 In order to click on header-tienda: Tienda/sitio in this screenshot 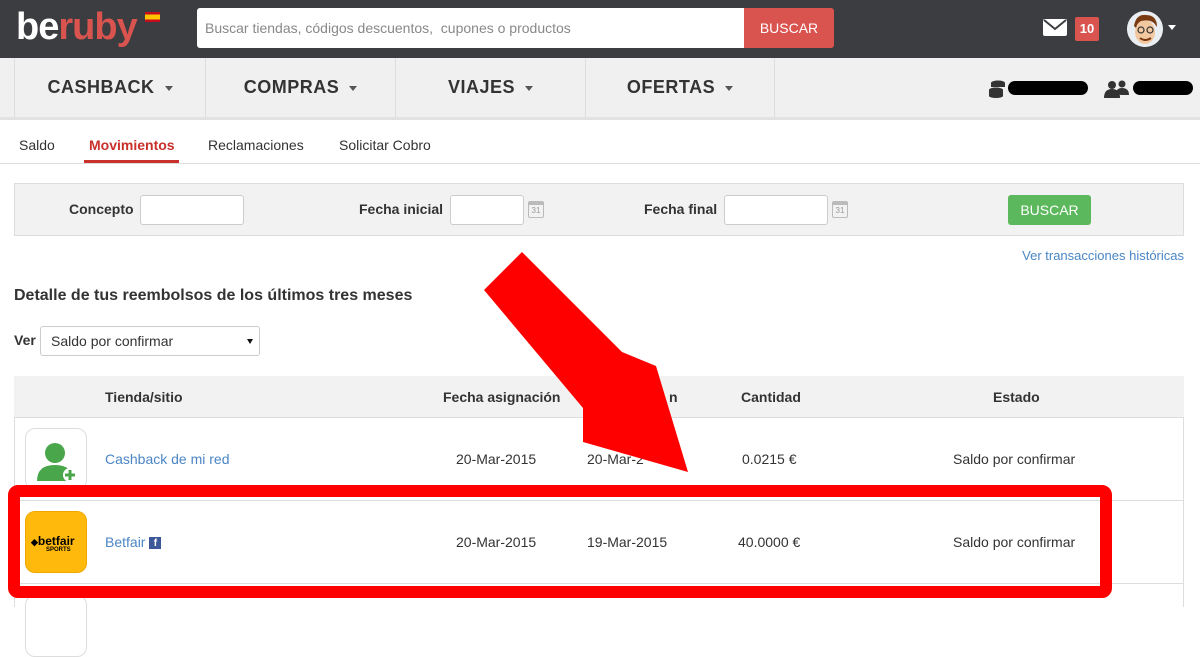, I will do `click(144, 397)`.